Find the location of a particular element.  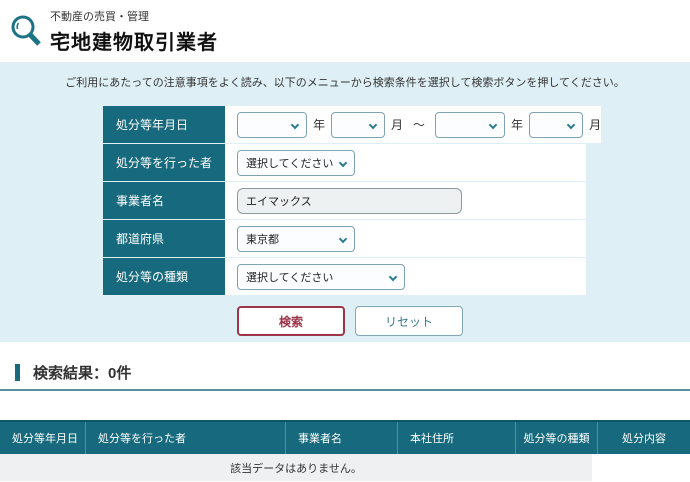

form-row-prefecture: 都道府県 東京都 is located at coordinates (344, 238).